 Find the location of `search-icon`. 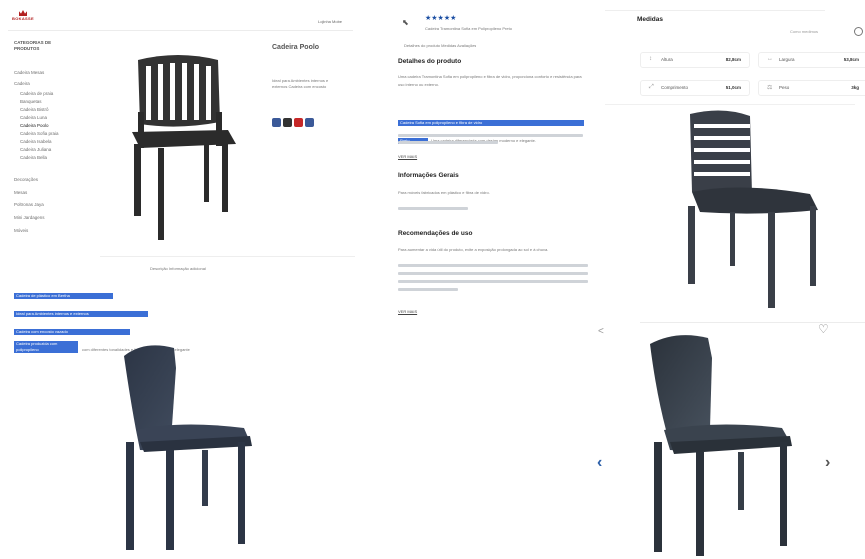

search-icon is located at coordinates (858, 31).